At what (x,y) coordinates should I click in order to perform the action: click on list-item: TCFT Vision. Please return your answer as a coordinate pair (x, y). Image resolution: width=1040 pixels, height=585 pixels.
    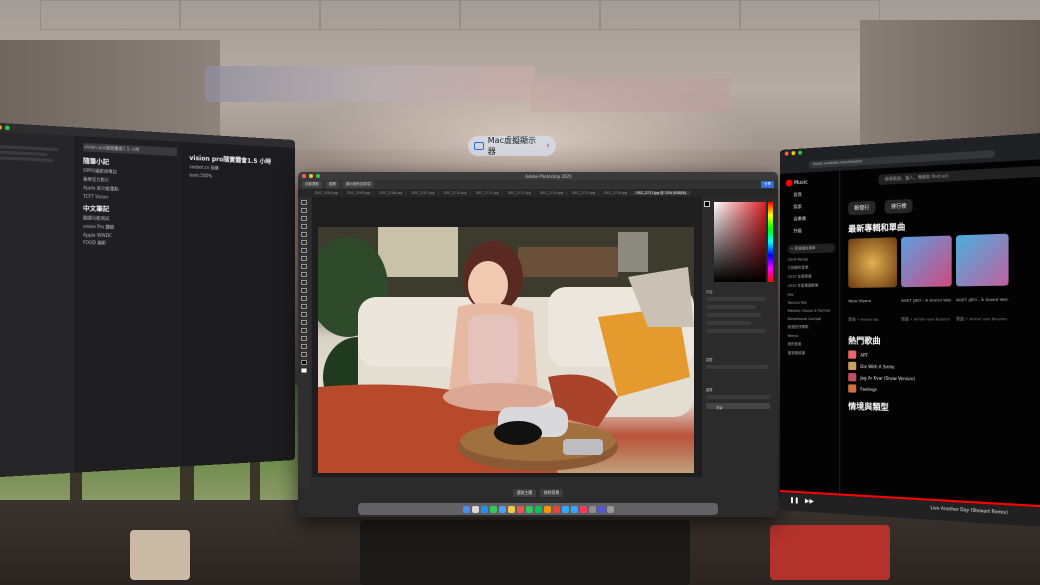
    Looking at the image, I should click on (130, 197).